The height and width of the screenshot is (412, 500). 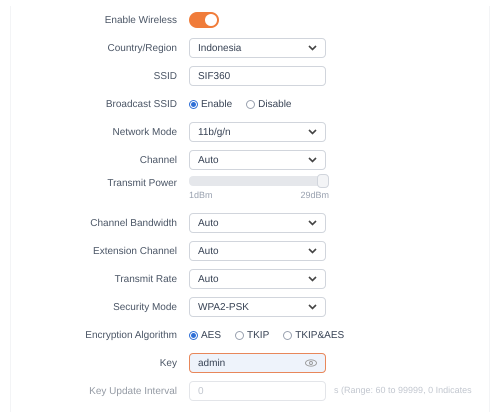 I want to click on radio-option: AES, so click(x=205, y=335).